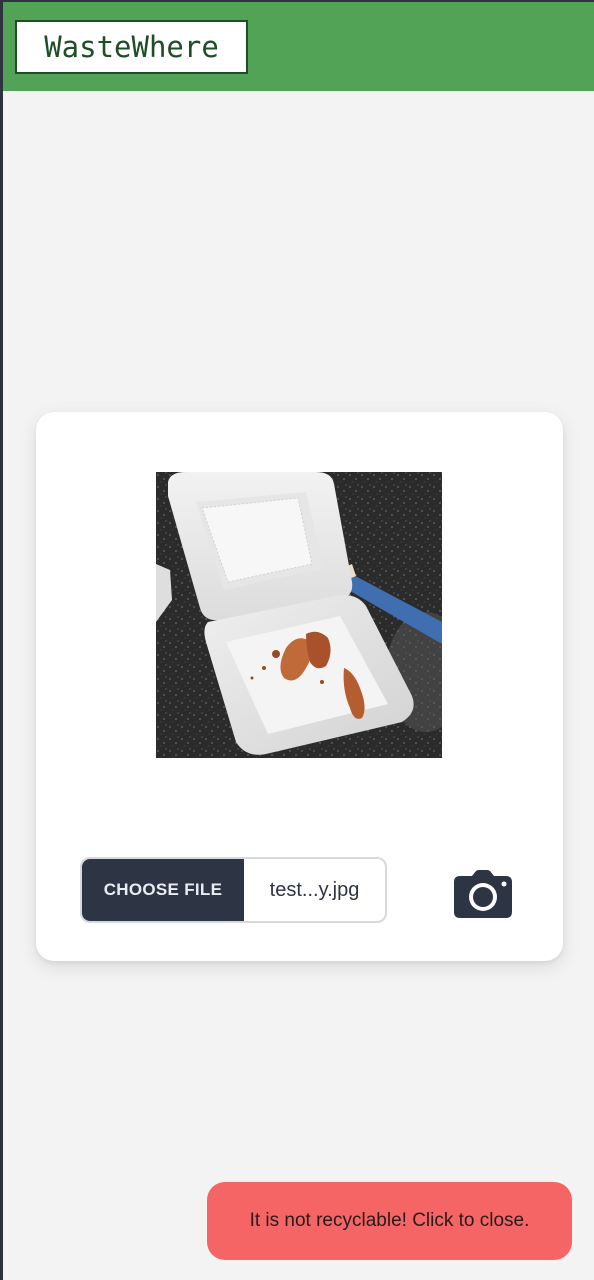 The height and width of the screenshot is (1280, 594). I want to click on logo: WasteWhere, so click(131, 47).